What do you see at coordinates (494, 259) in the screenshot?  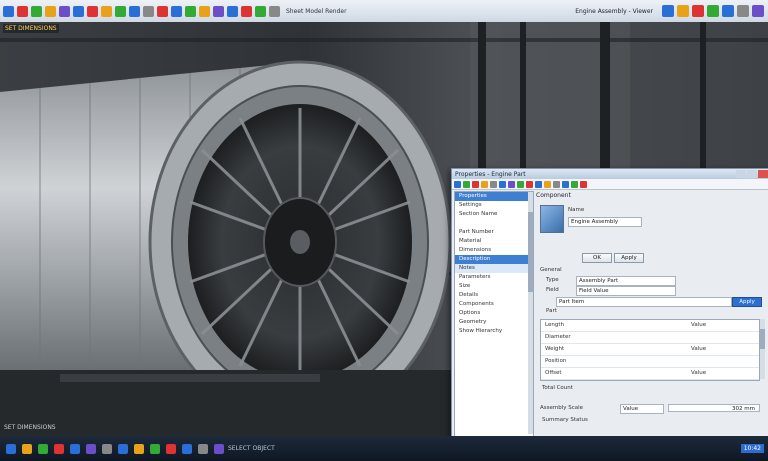 I see `tree-item: Description` at bounding box center [494, 259].